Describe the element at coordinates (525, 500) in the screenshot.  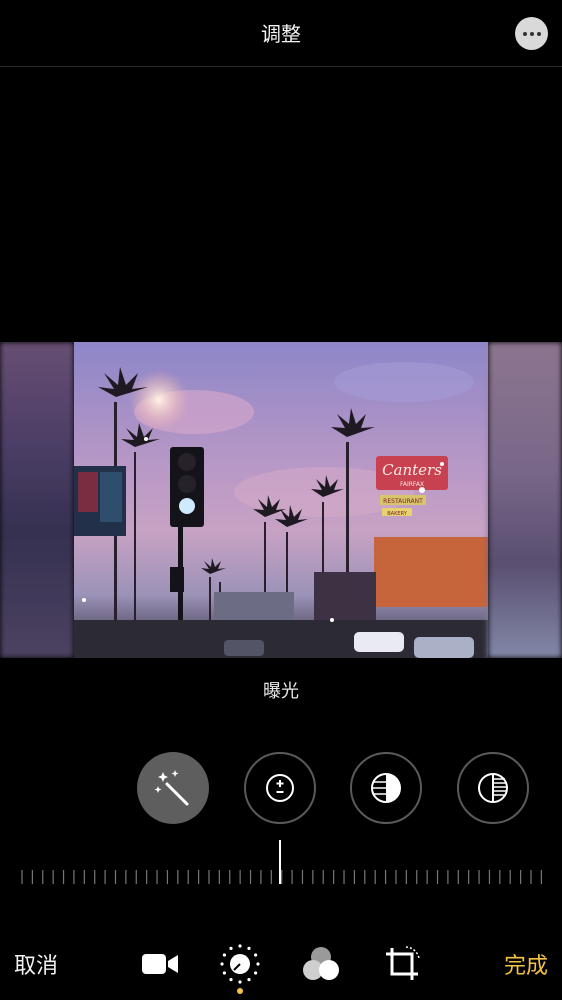
I see `next-photo-preview` at that location.